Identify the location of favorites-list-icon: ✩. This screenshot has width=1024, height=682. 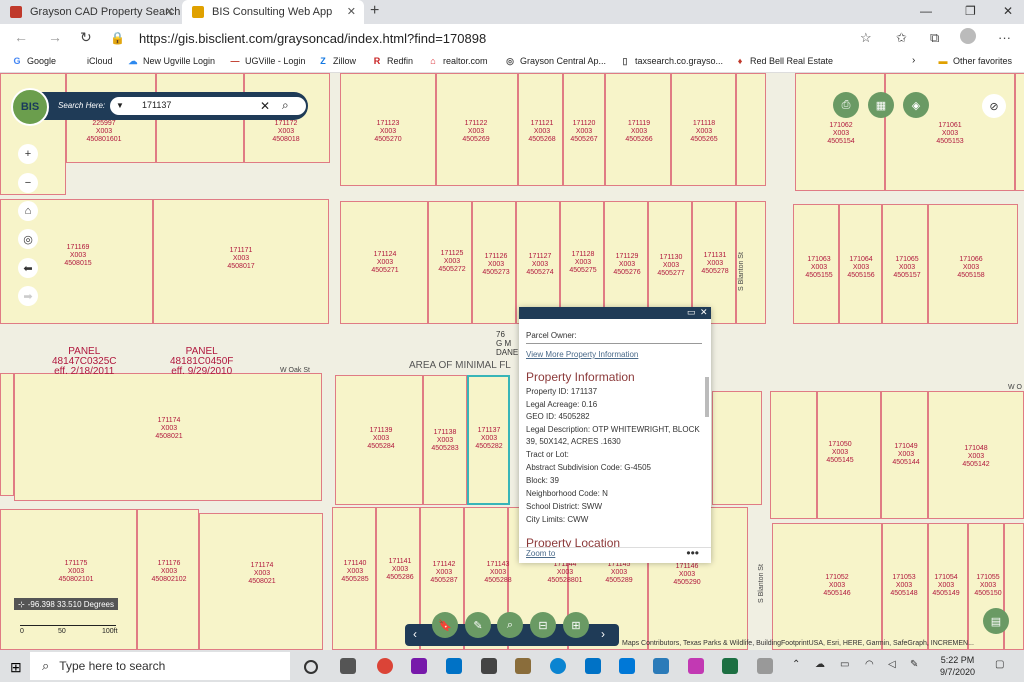
(901, 38).